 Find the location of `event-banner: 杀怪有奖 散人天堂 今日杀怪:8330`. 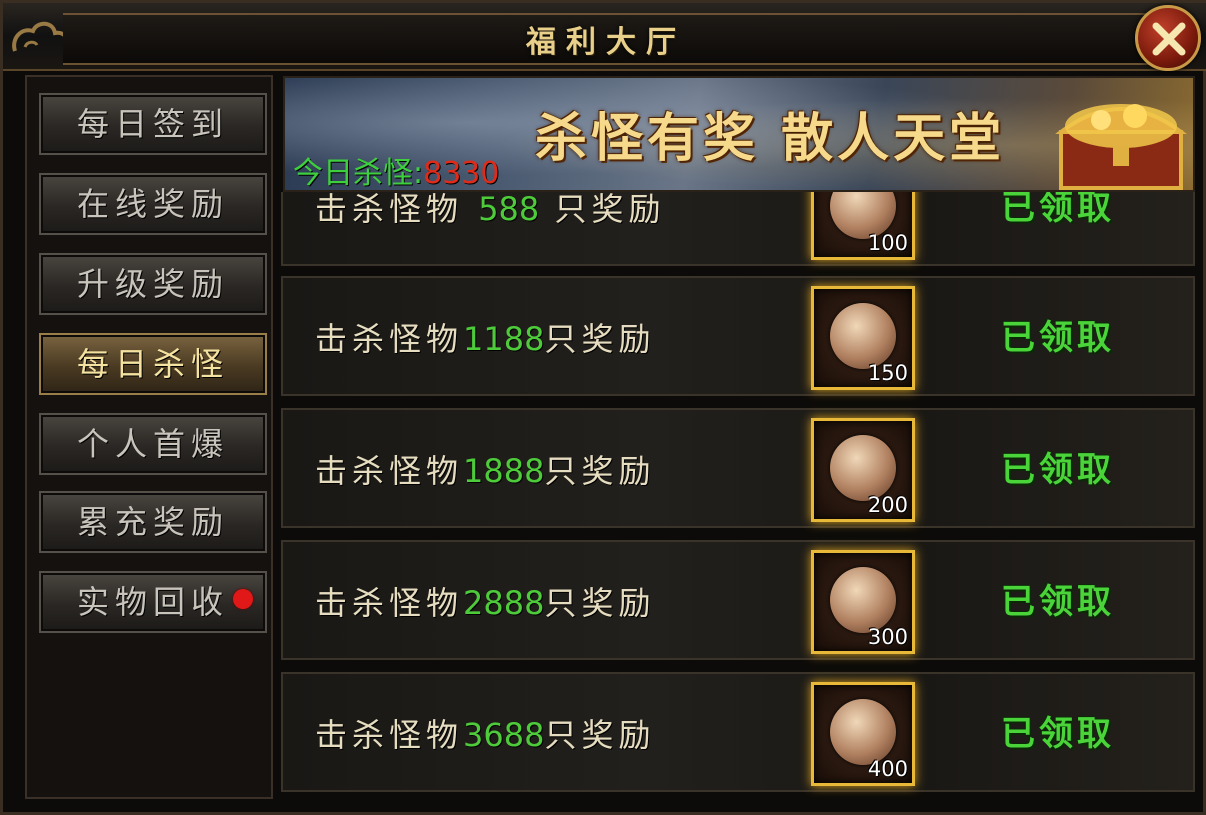

event-banner: 杀怪有奖 散人天堂 今日杀怪:8330 is located at coordinates (739, 134).